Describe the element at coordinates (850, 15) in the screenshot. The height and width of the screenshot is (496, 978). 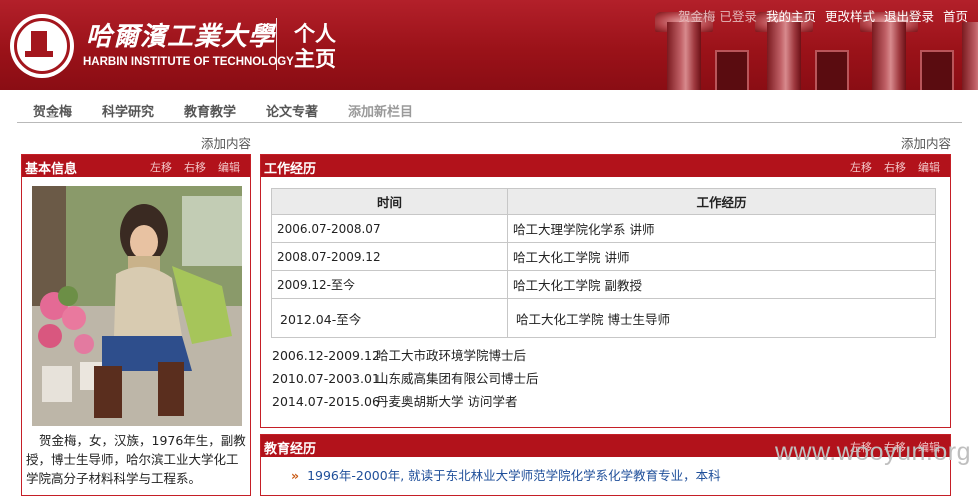
I see `change-style-link: 更改样式` at that location.